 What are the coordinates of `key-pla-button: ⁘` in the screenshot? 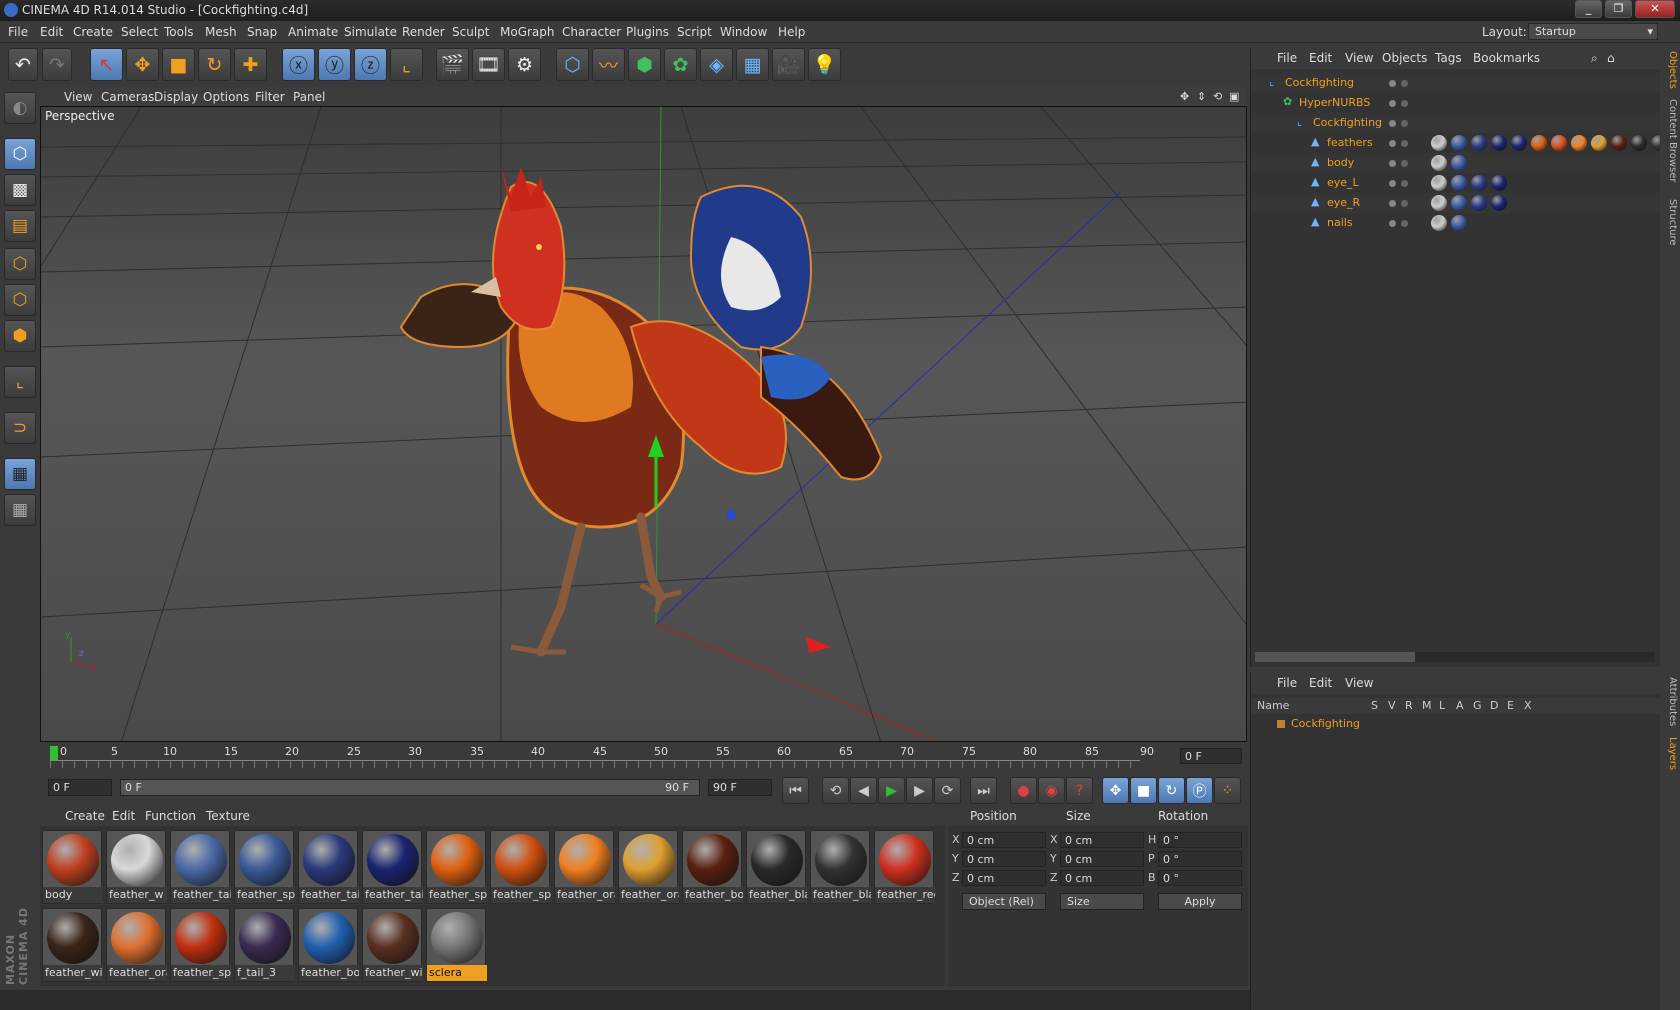 It's located at (1227, 790).